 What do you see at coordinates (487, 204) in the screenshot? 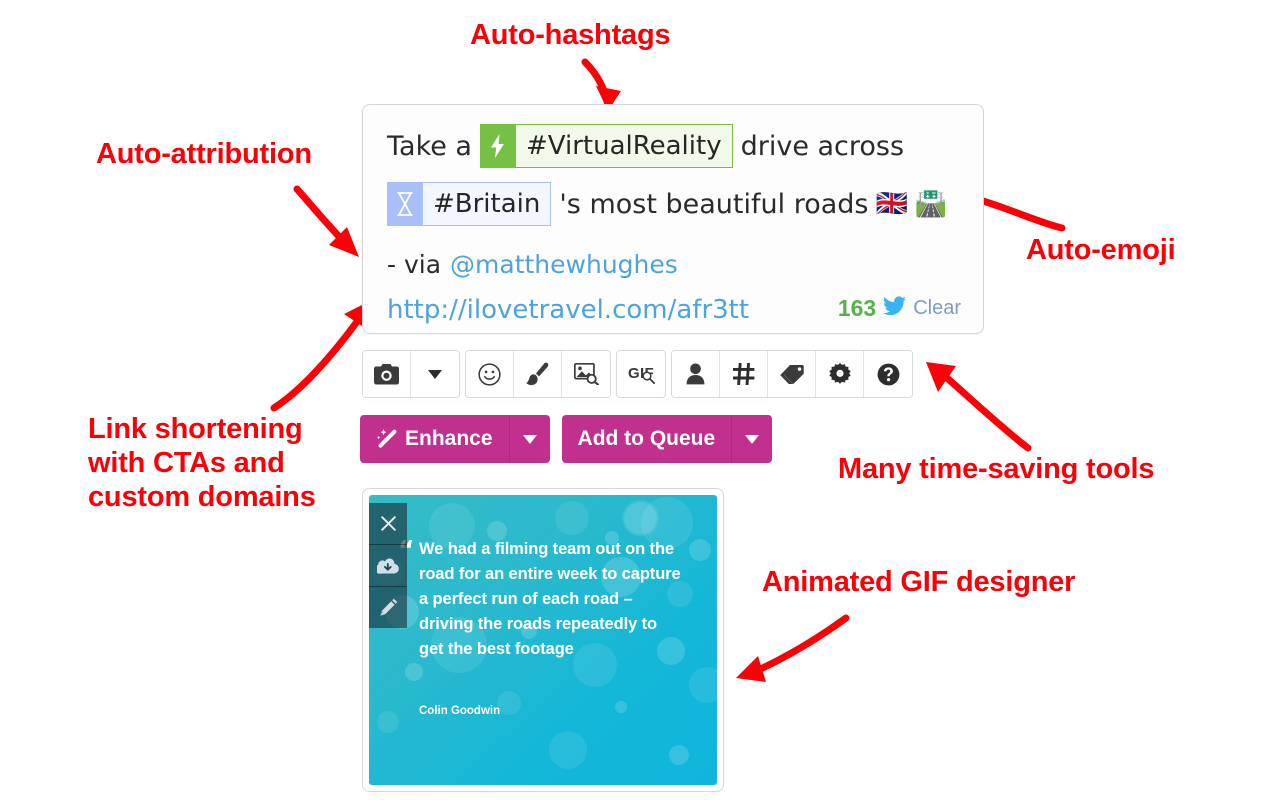
I see `hashtag-chip-label: #Britain` at bounding box center [487, 204].